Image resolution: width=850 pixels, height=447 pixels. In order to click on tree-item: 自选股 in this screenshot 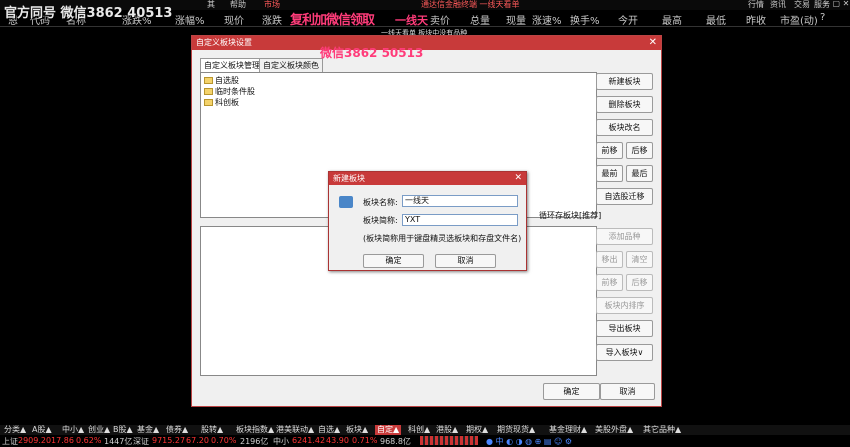, I will do `click(221, 80)`.